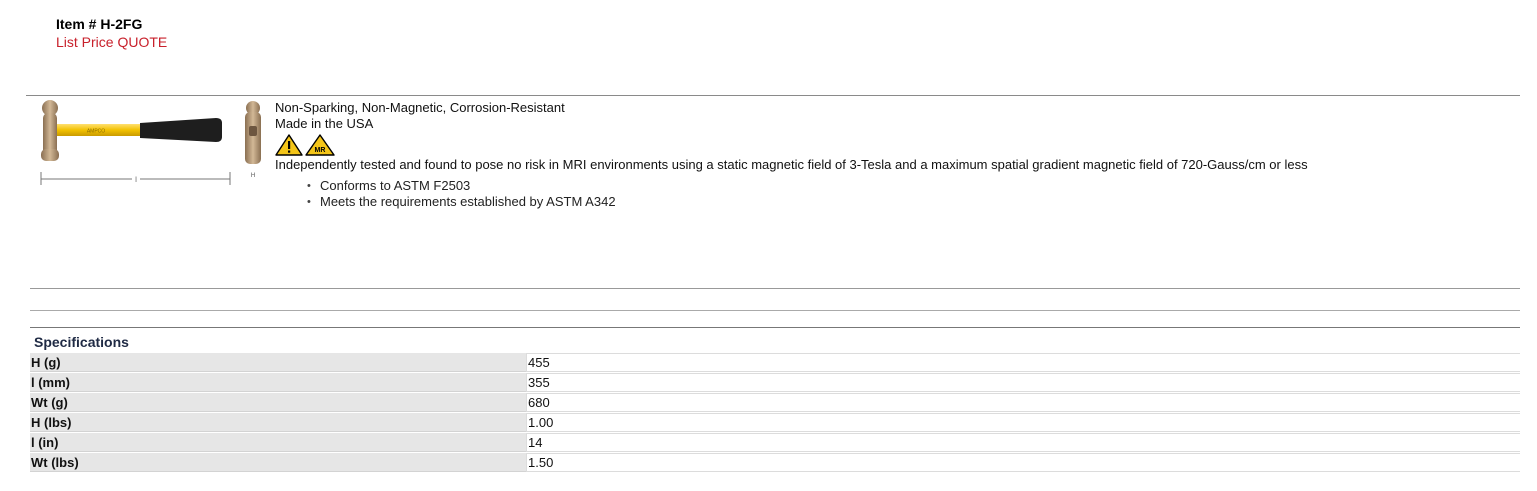 This screenshot has width=1537, height=491. I want to click on table-row: H (lbs) 1.00, so click(775, 422).